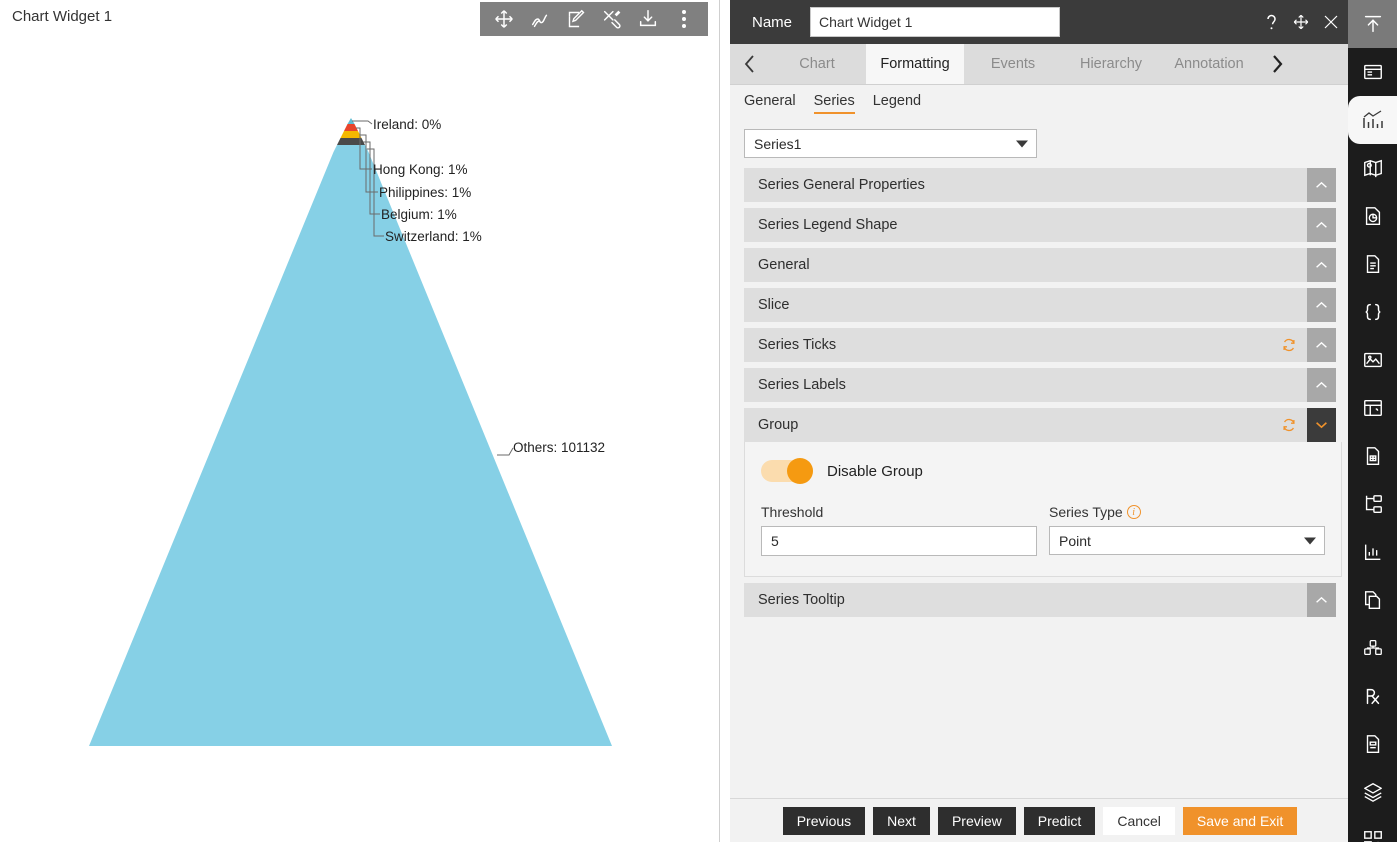 The image size is (1397, 842). Describe the element at coordinates (1372, 120) in the screenshot. I see `chart-icon` at that location.